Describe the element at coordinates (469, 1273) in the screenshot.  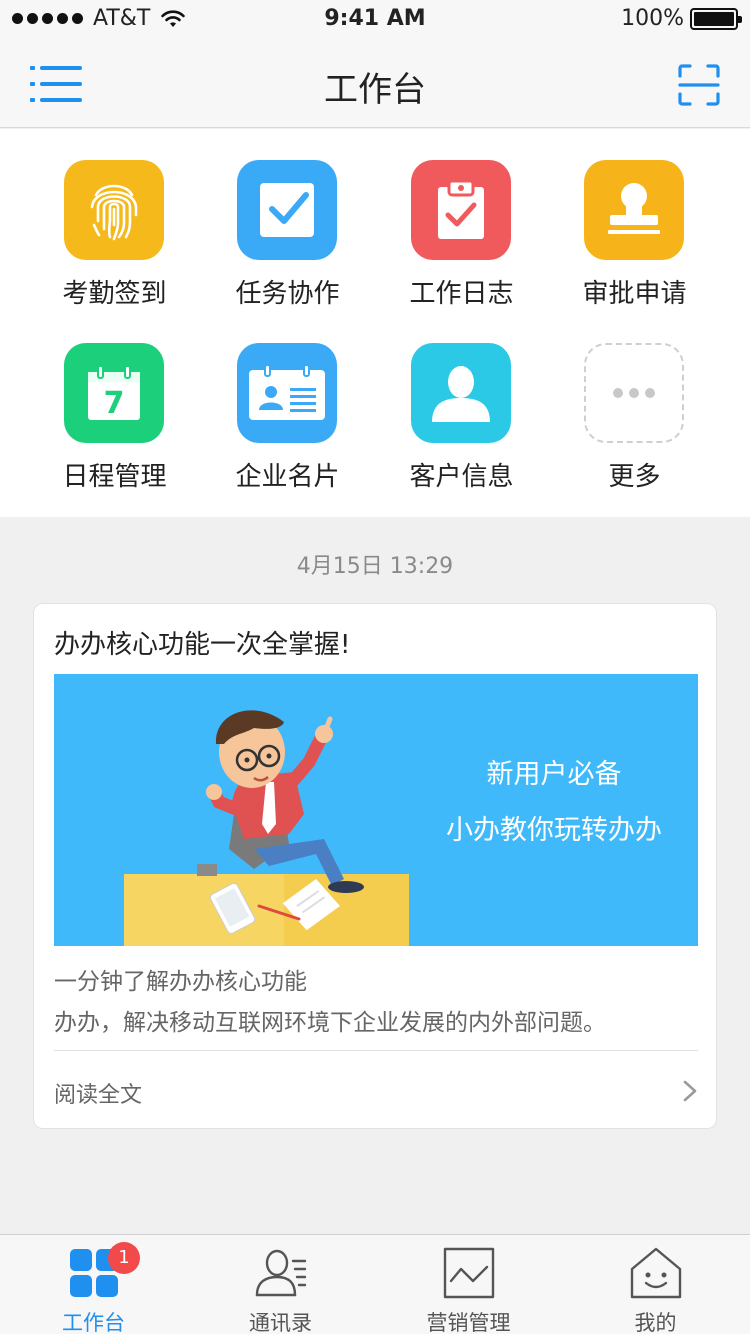
I see `marketing-chart-icon` at that location.